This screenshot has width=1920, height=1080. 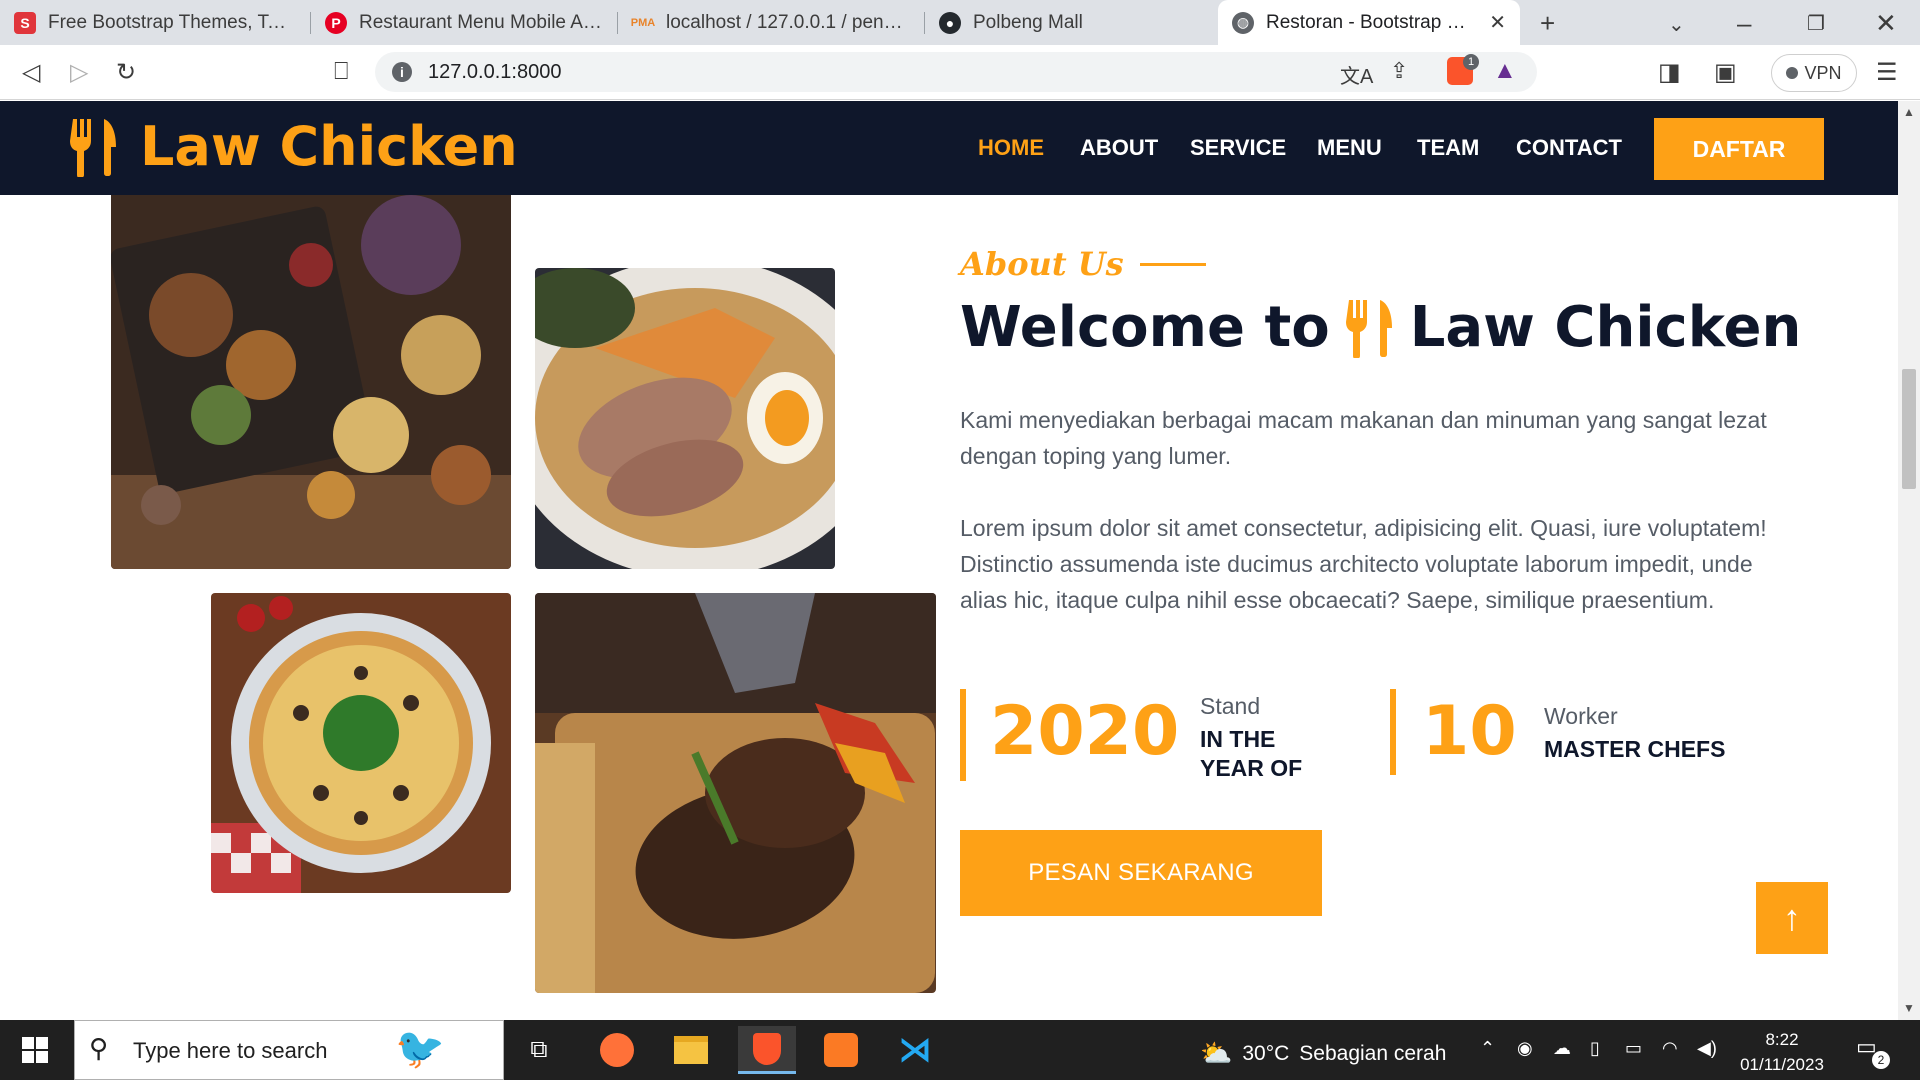 What do you see at coordinates (1782, 1039) in the screenshot?
I see `clock-time: 8:22` at bounding box center [1782, 1039].